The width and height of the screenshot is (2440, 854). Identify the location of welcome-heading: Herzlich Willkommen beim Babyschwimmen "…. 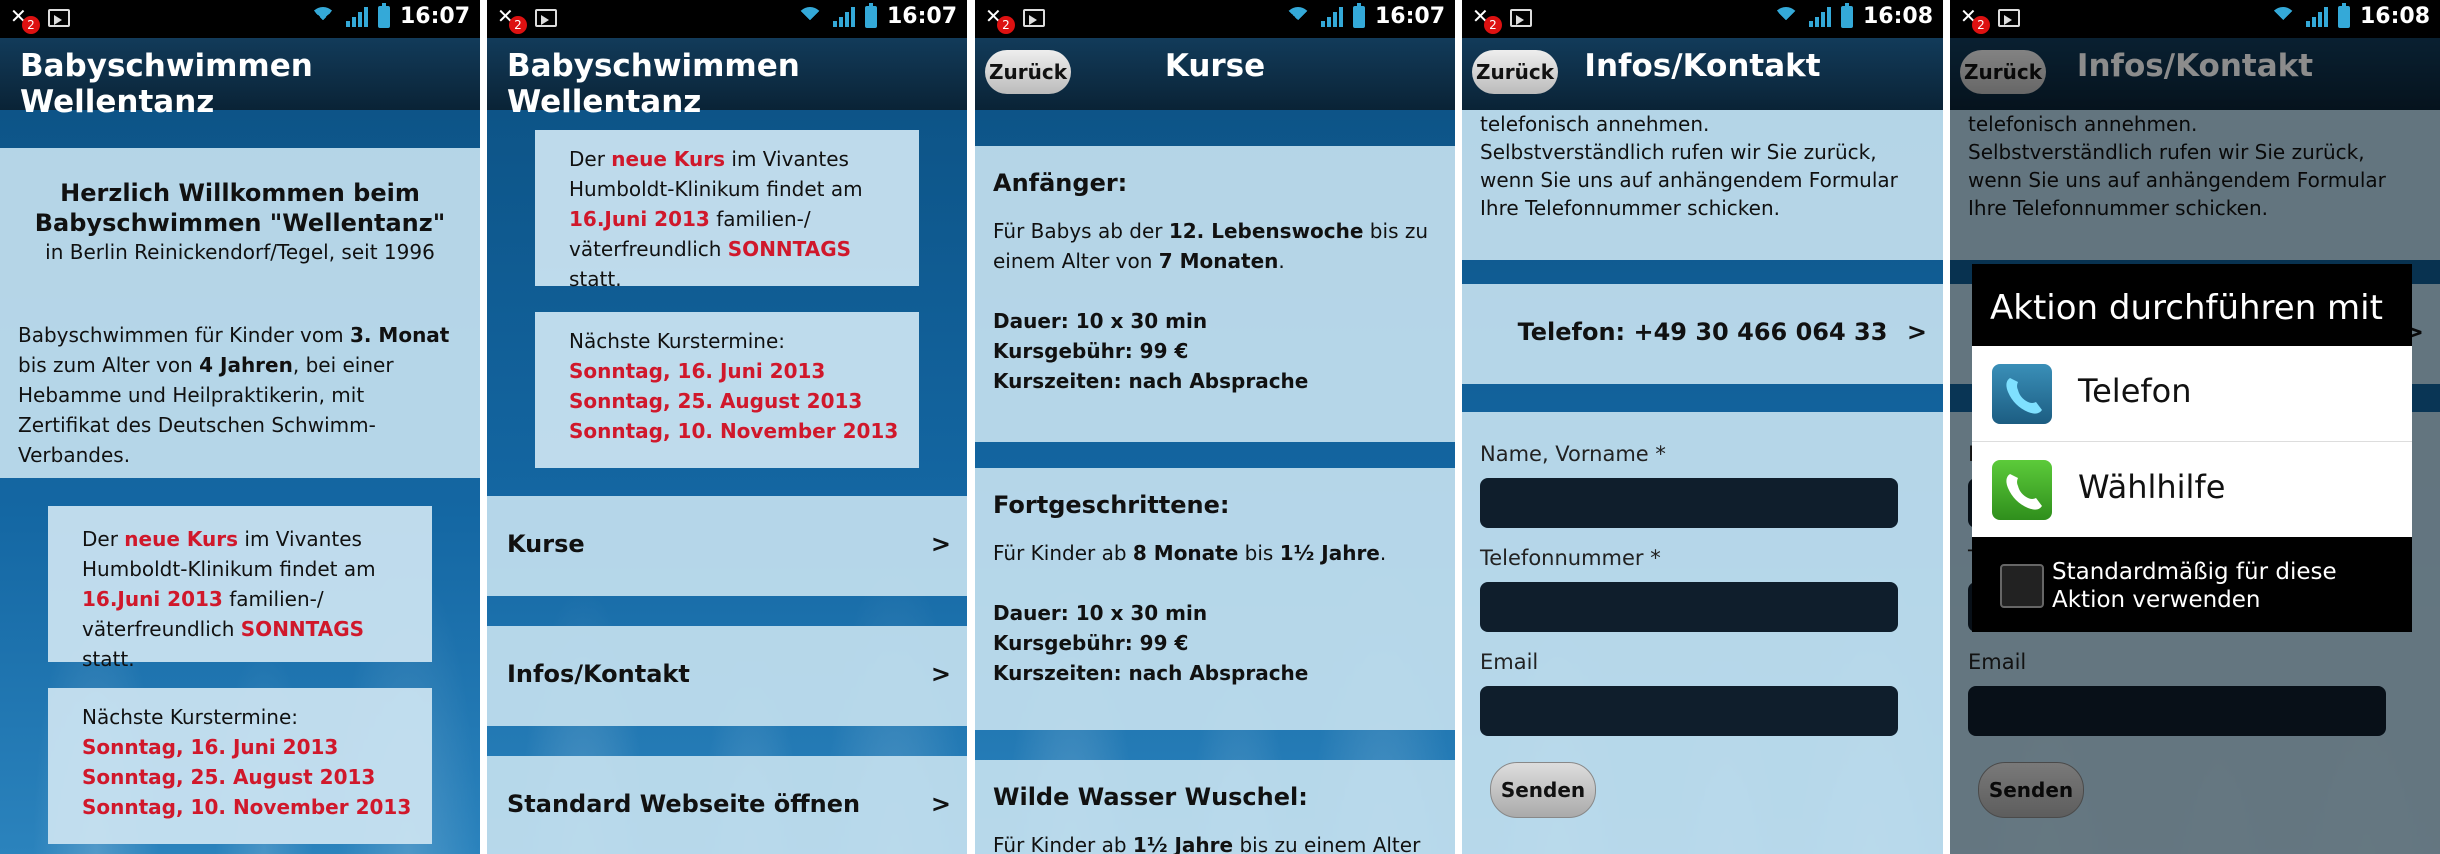
(240, 208).